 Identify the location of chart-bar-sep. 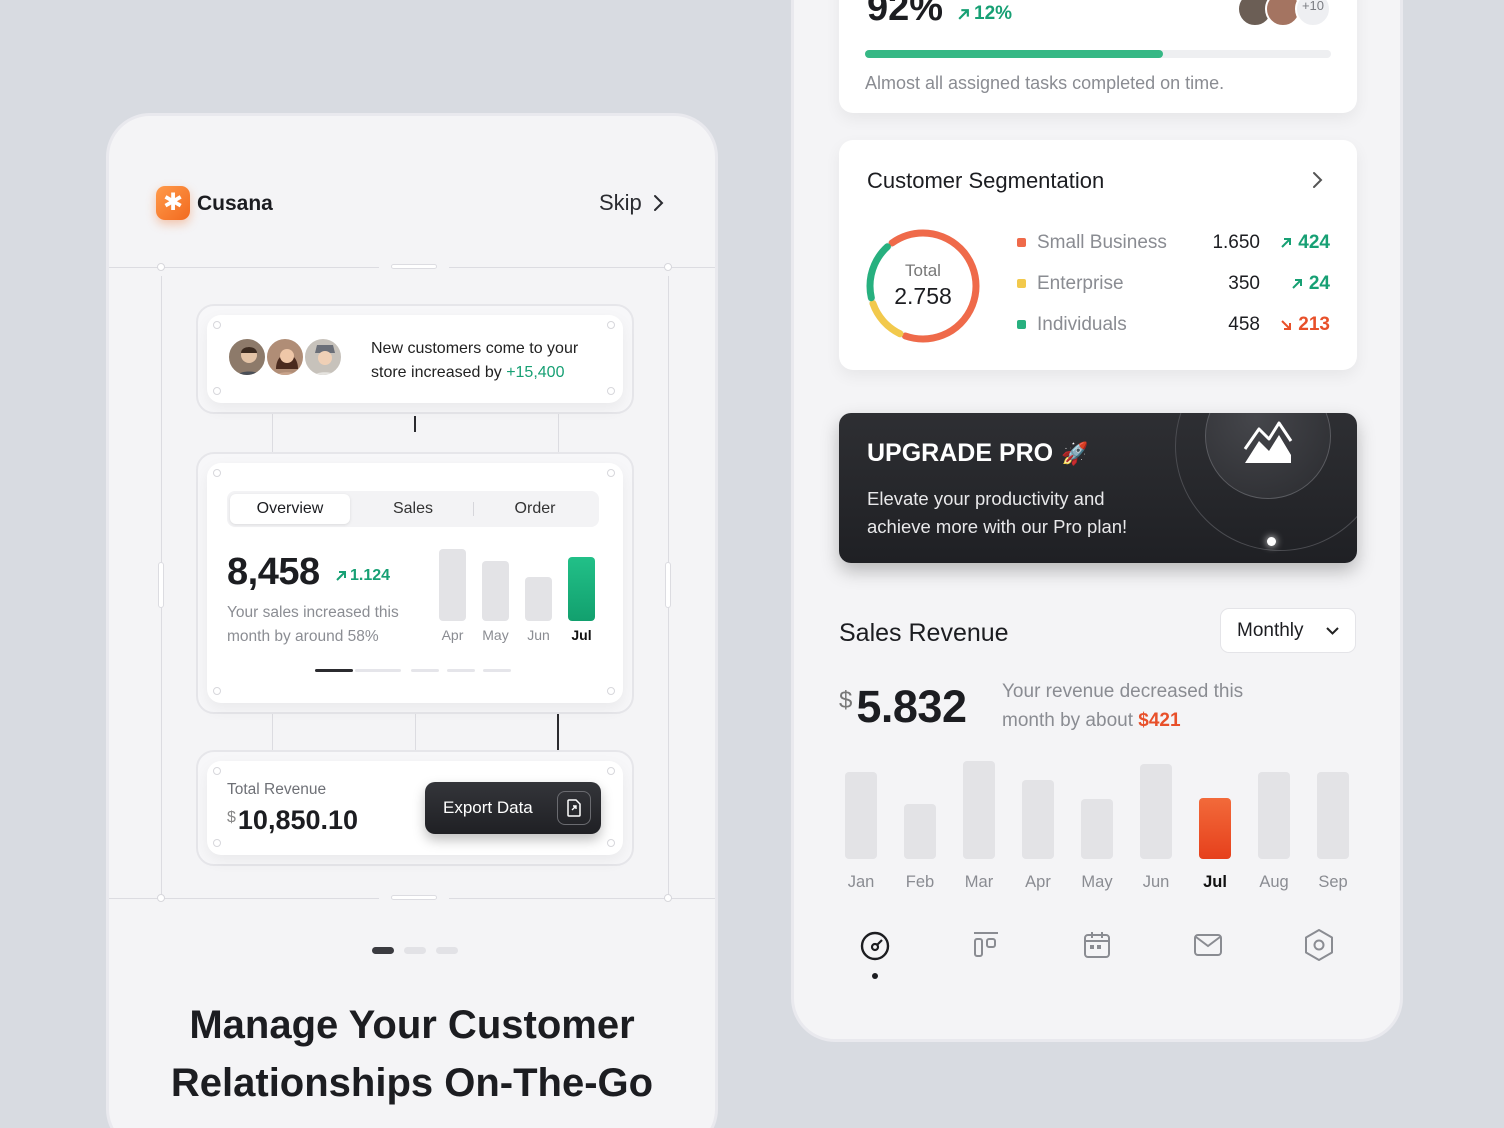
(1333, 815).